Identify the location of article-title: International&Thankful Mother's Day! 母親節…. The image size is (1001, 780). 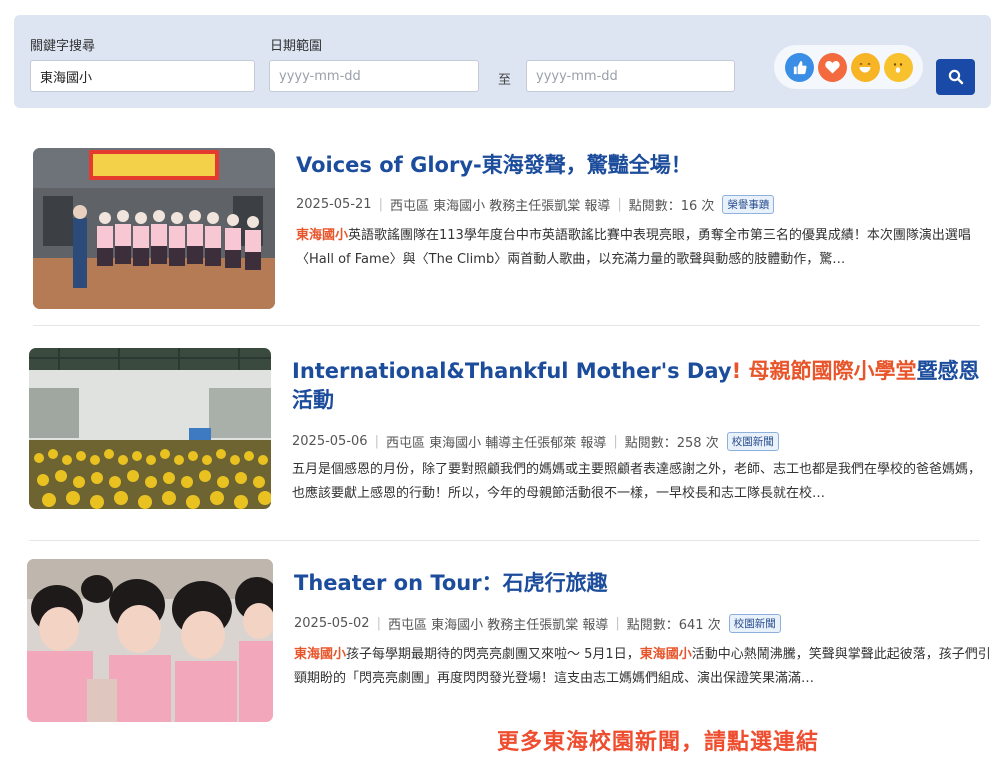
(637, 386).